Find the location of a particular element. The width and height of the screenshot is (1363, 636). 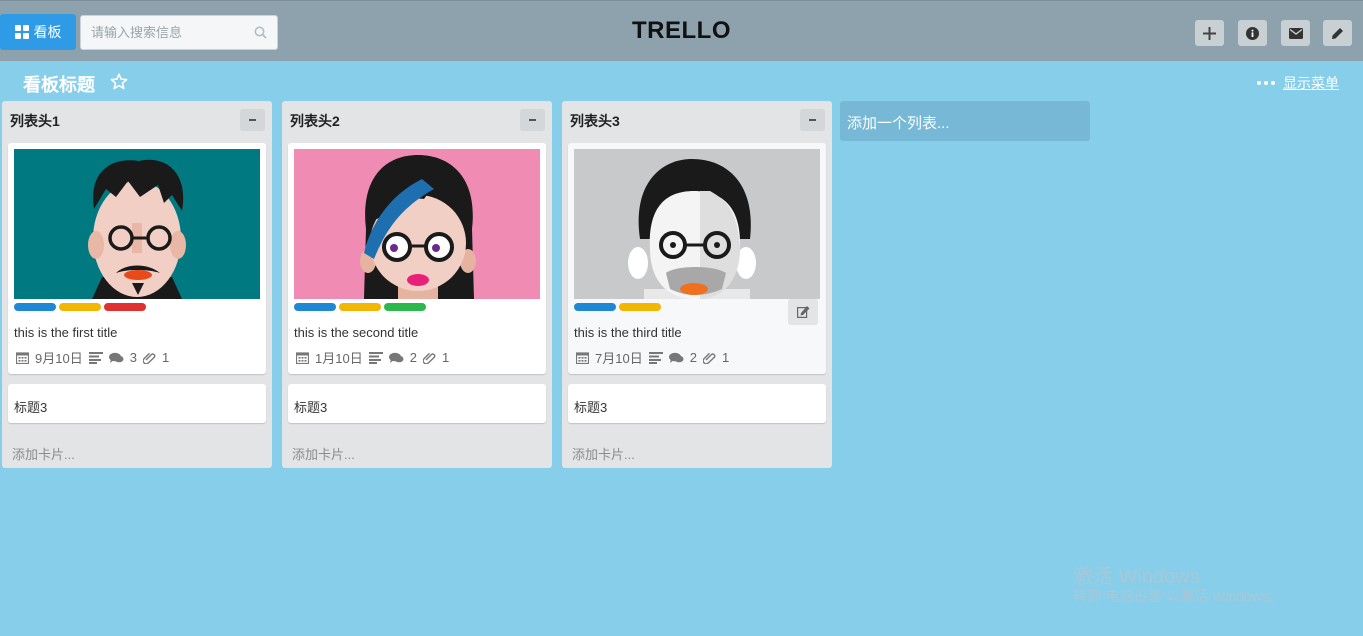

card-due-date: 7月10日 is located at coordinates (619, 358).